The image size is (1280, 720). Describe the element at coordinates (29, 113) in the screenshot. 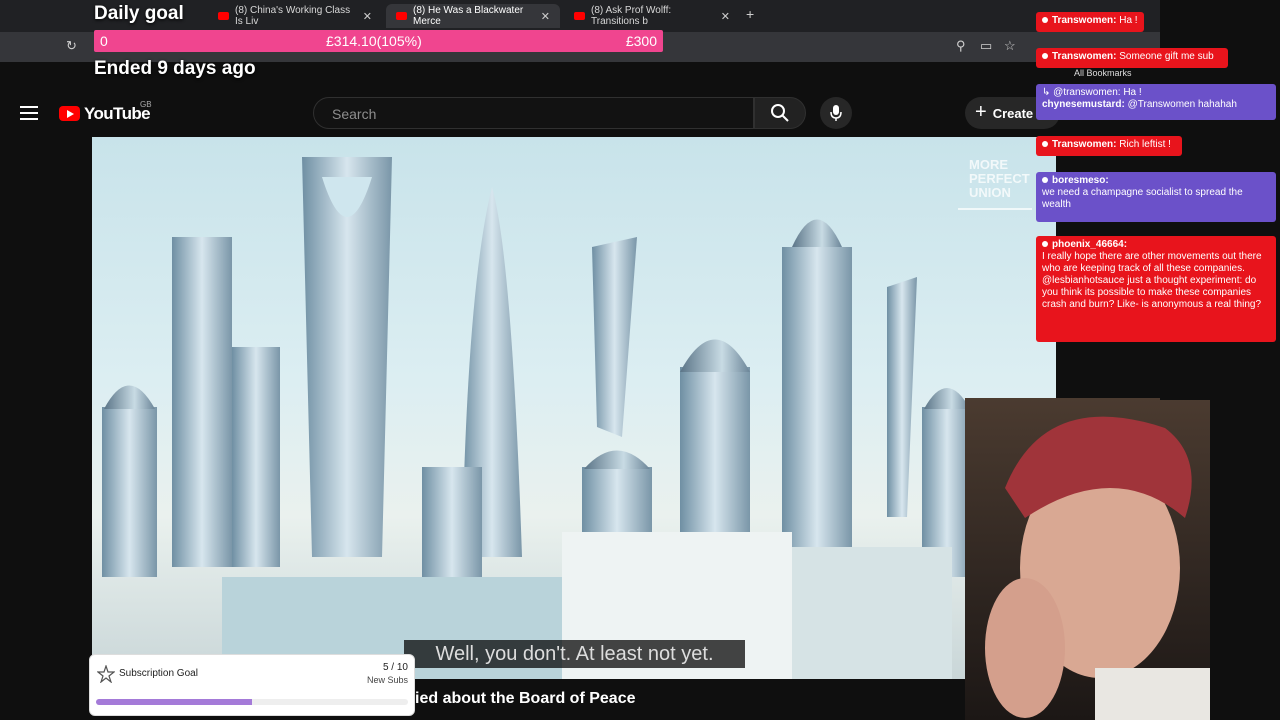

I see `menu-icon` at that location.